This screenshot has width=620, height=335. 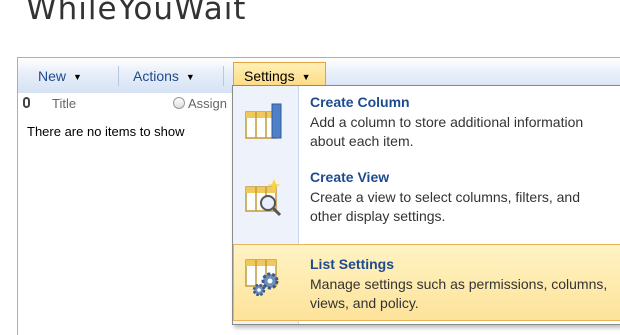 What do you see at coordinates (106, 131) in the screenshot?
I see `empty-list-message: There are no items to show` at bounding box center [106, 131].